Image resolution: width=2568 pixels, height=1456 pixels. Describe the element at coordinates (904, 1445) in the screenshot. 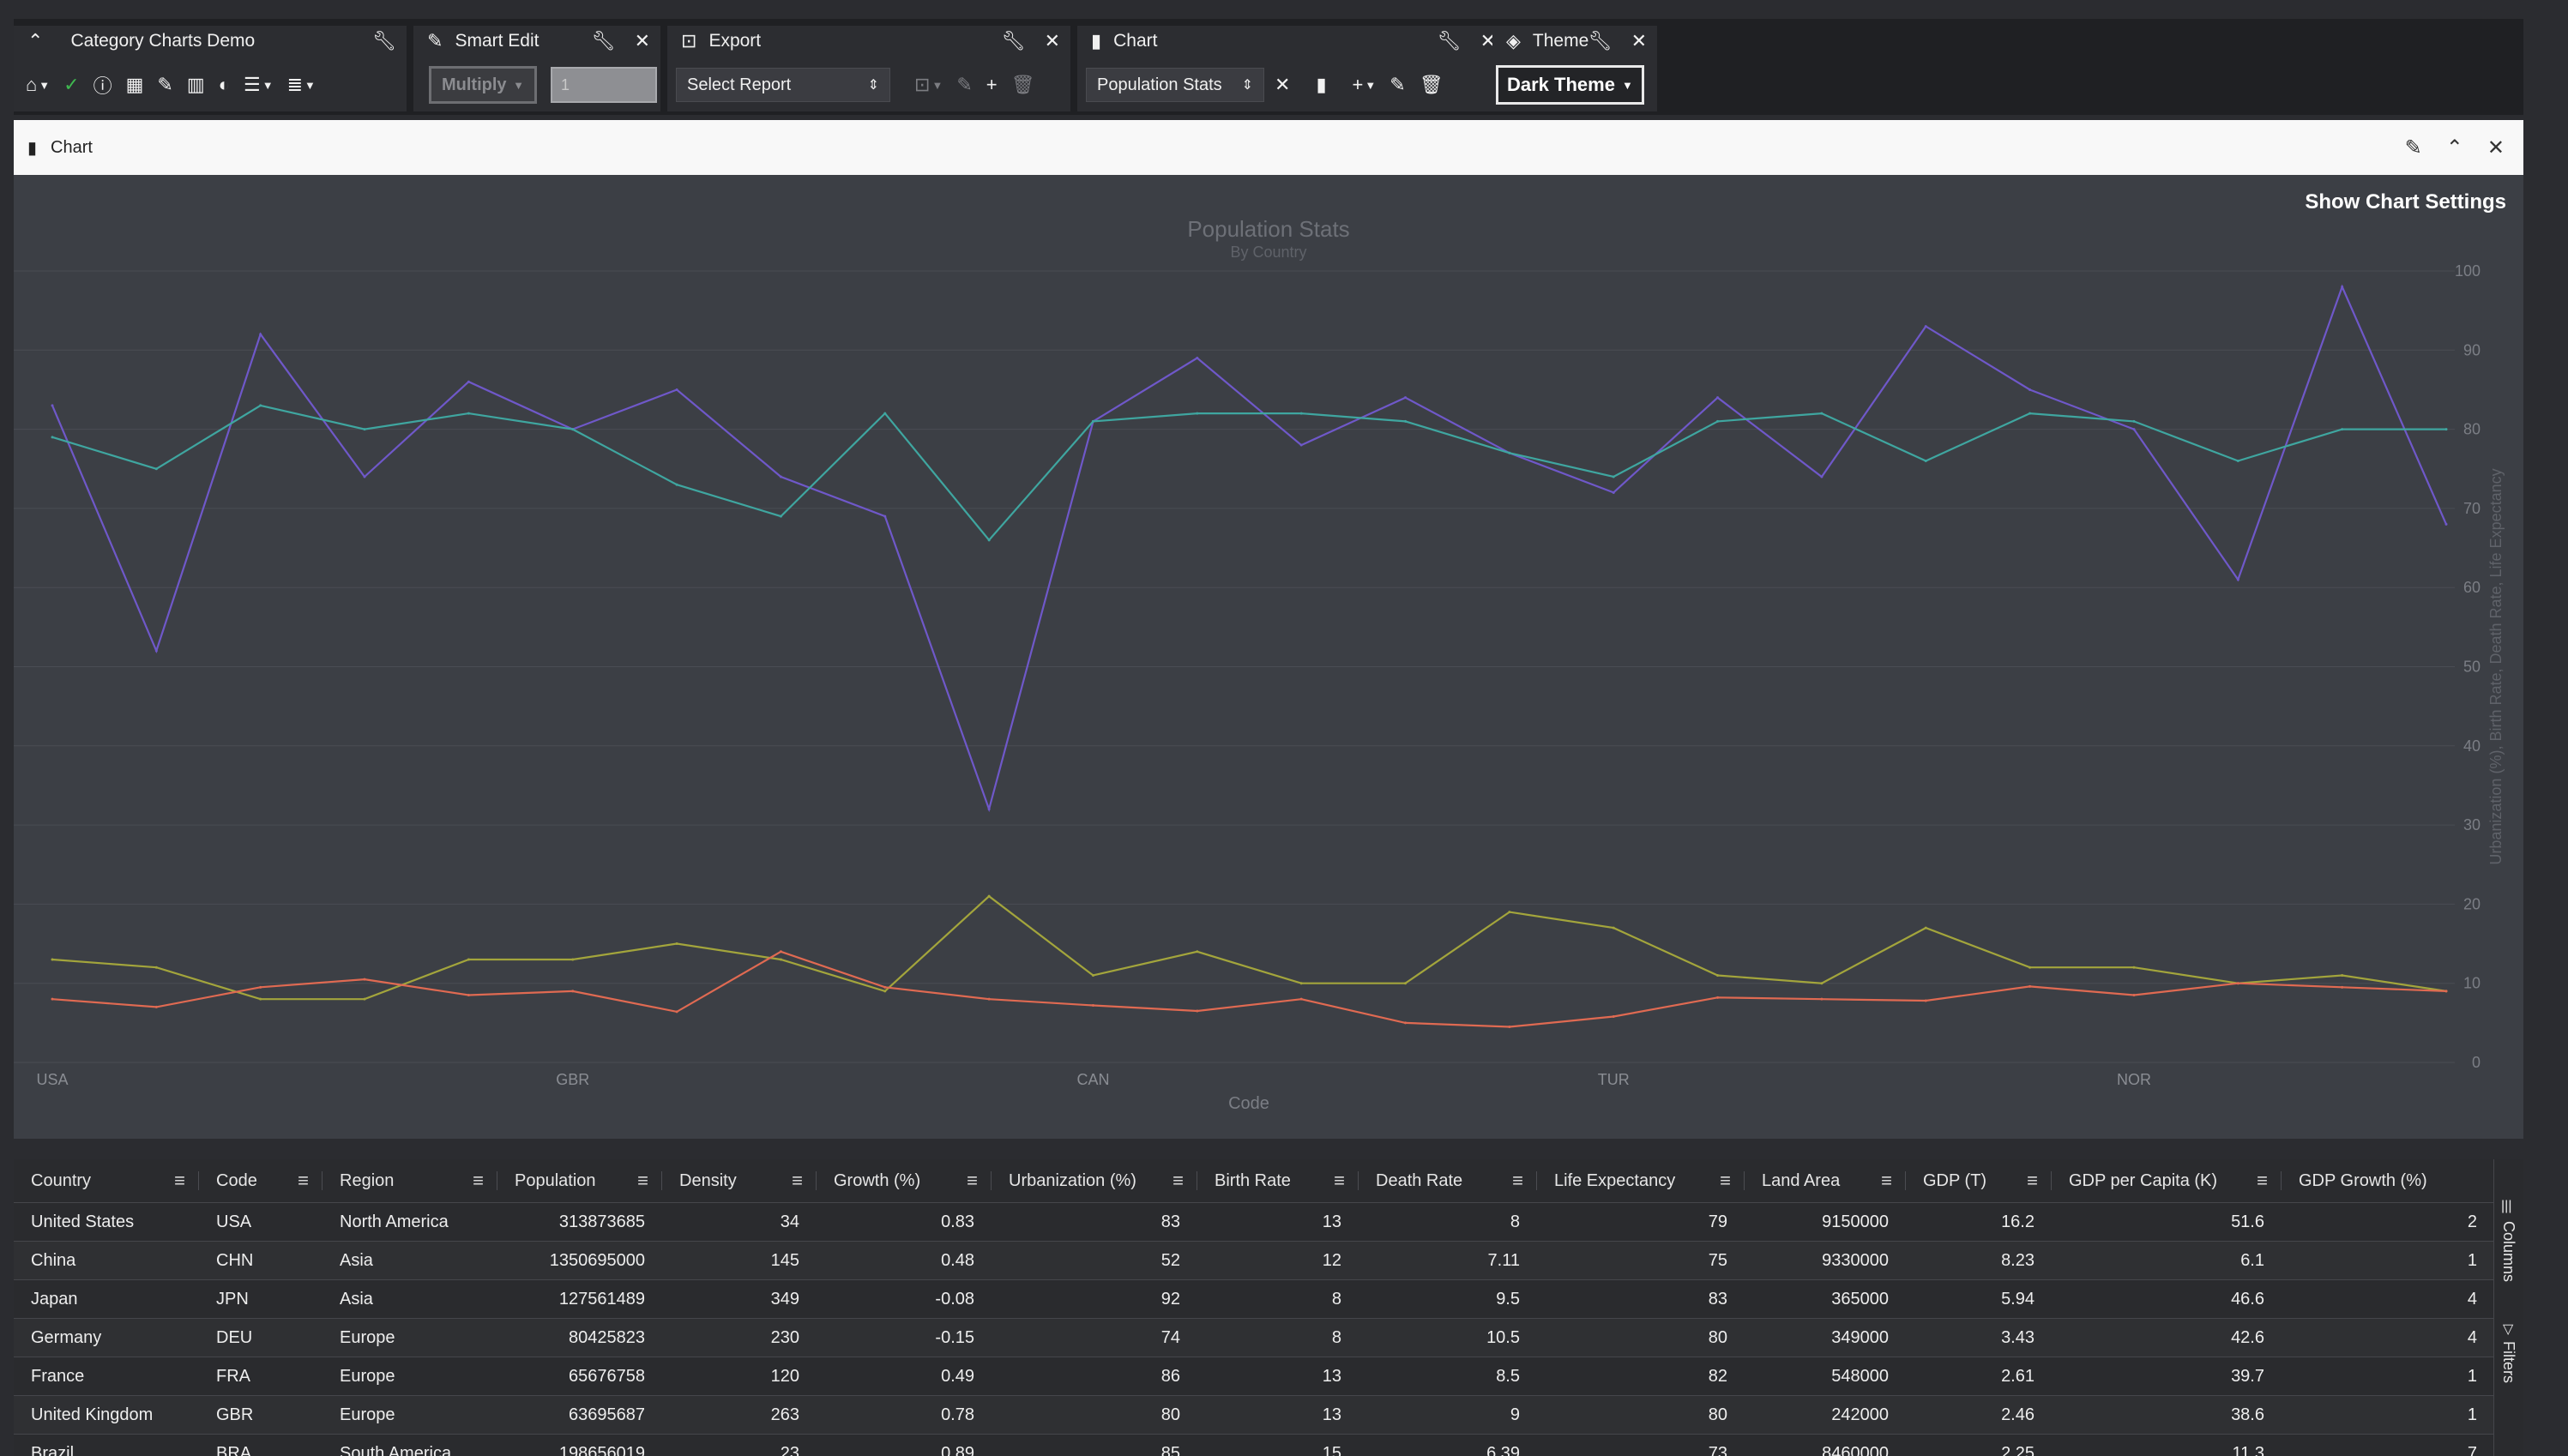

I see `table-cell: 0.89` at that location.